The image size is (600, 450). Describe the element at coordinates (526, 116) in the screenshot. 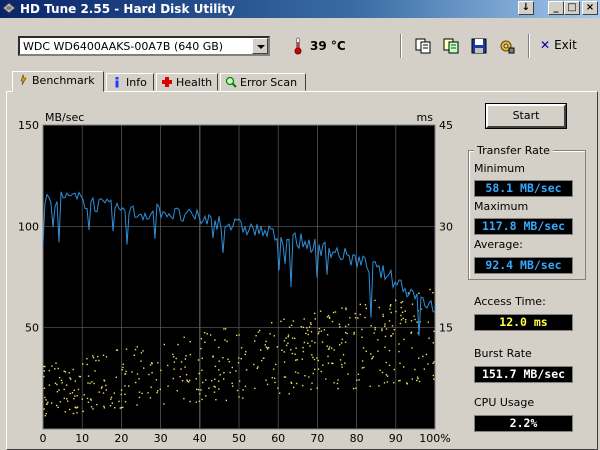

I see `start-button: Start` at that location.